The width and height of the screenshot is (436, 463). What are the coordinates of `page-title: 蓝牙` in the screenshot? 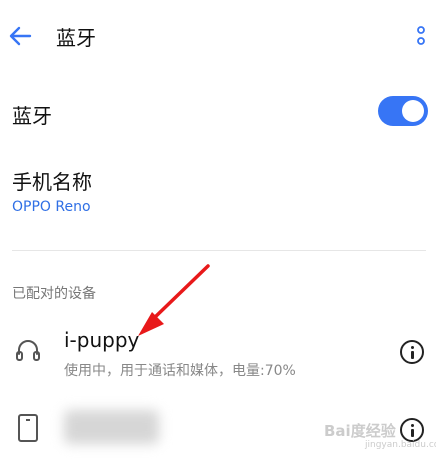 It's located at (76, 38).